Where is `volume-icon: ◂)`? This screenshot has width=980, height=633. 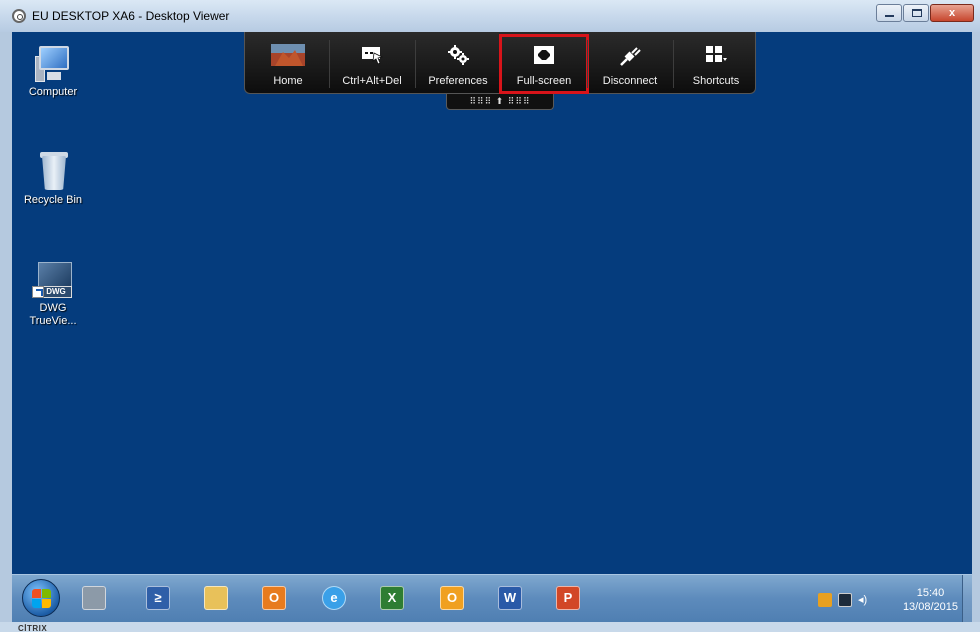 volume-icon: ◂) is located at coordinates (865, 600).